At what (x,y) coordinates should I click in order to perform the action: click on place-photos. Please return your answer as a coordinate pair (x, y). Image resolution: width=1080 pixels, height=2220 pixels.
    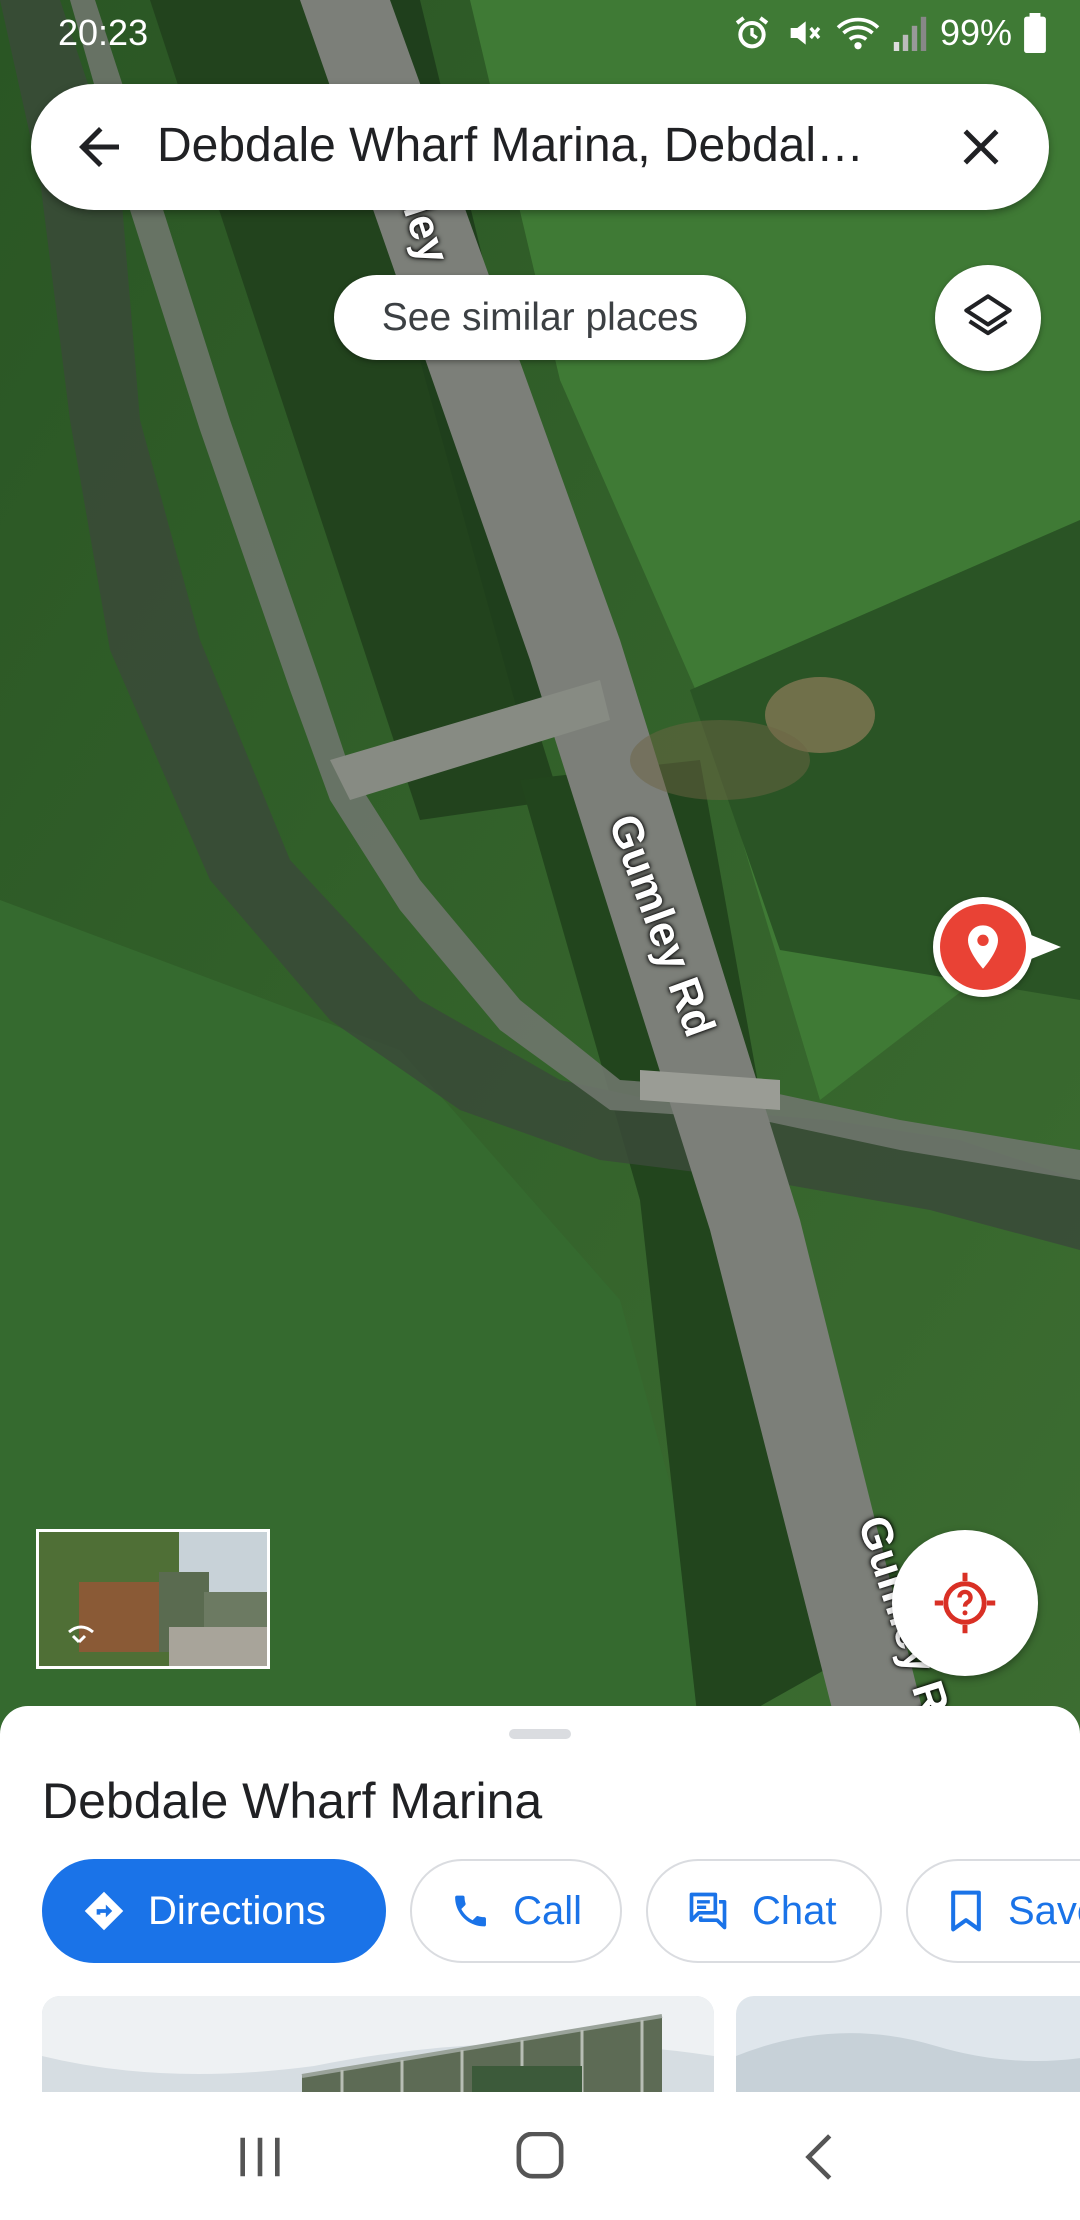
    Looking at the image, I should click on (561, 2044).